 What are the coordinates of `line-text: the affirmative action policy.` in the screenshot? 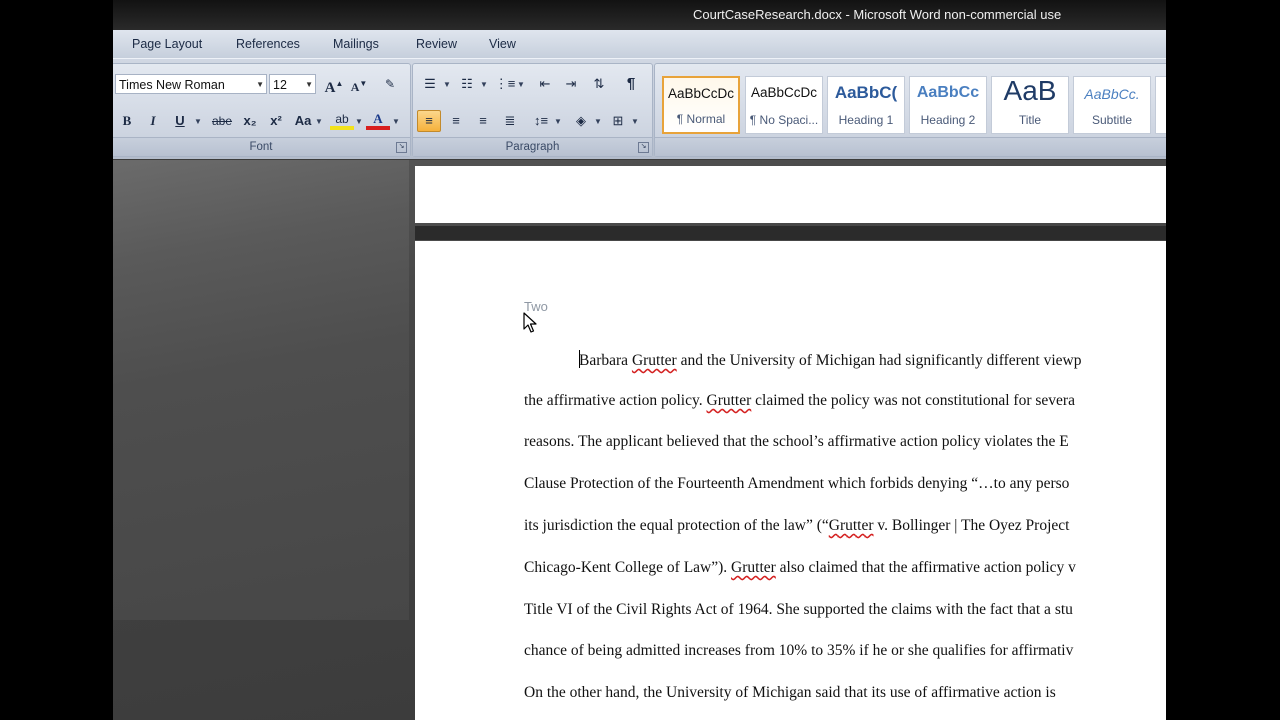 It's located at (615, 400).